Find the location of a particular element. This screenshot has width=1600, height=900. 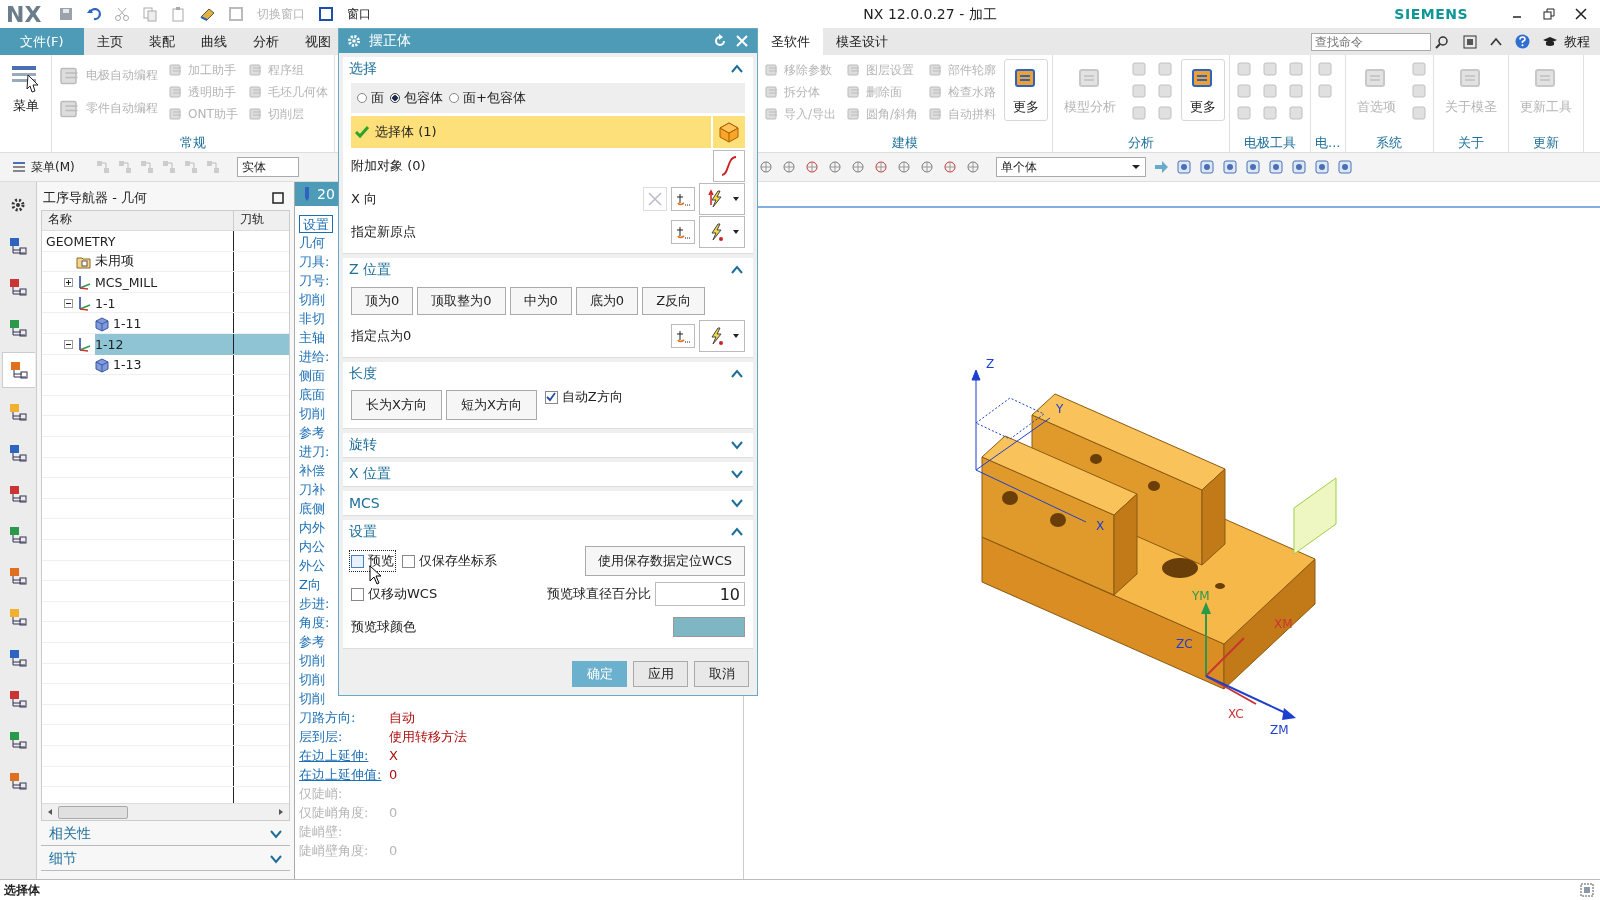

tree-item: 未用项 is located at coordinates (164, 262).